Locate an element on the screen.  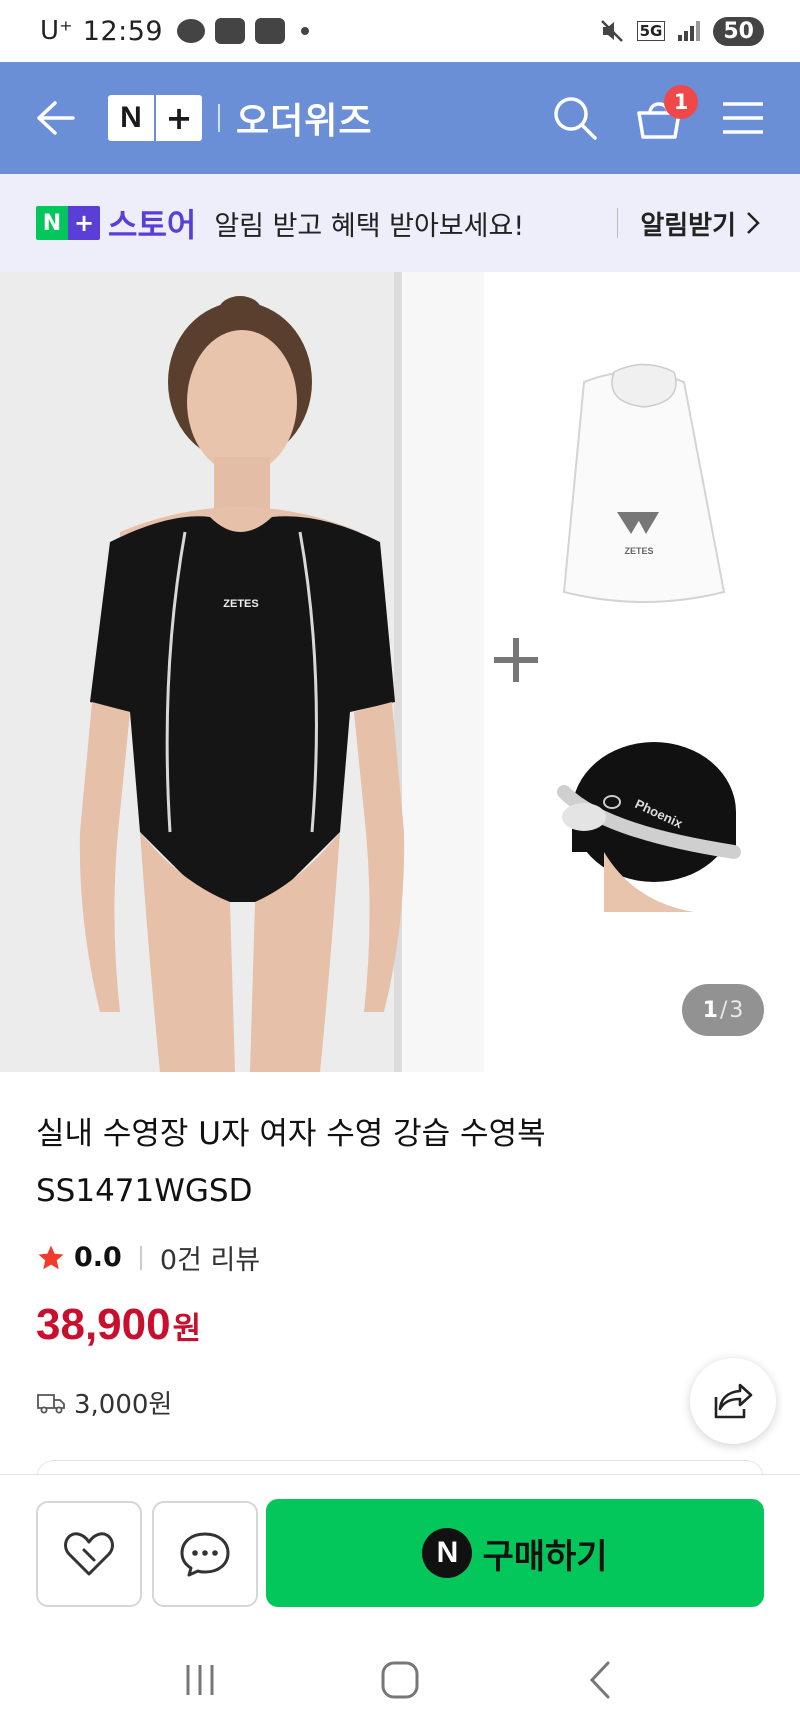
image-page-indicator: 1 / 3 is located at coordinates (723, 1010).